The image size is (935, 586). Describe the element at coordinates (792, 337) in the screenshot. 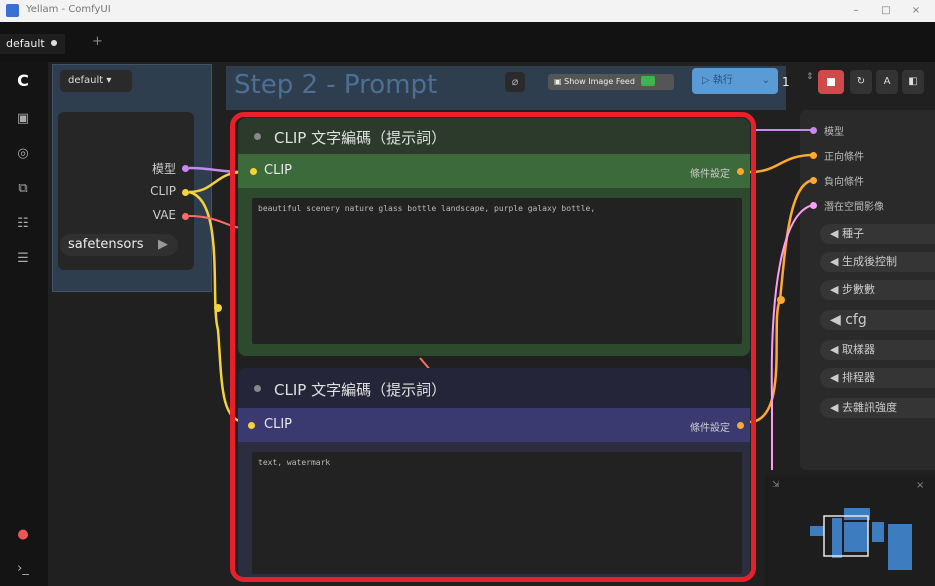

I see `wire-latent-right` at that location.